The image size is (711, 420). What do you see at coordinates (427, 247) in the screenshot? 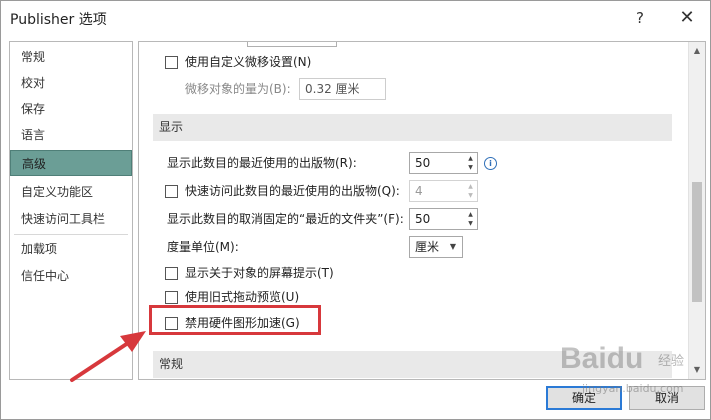
I see `units-value: 厘米` at bounding box center [427, 247].